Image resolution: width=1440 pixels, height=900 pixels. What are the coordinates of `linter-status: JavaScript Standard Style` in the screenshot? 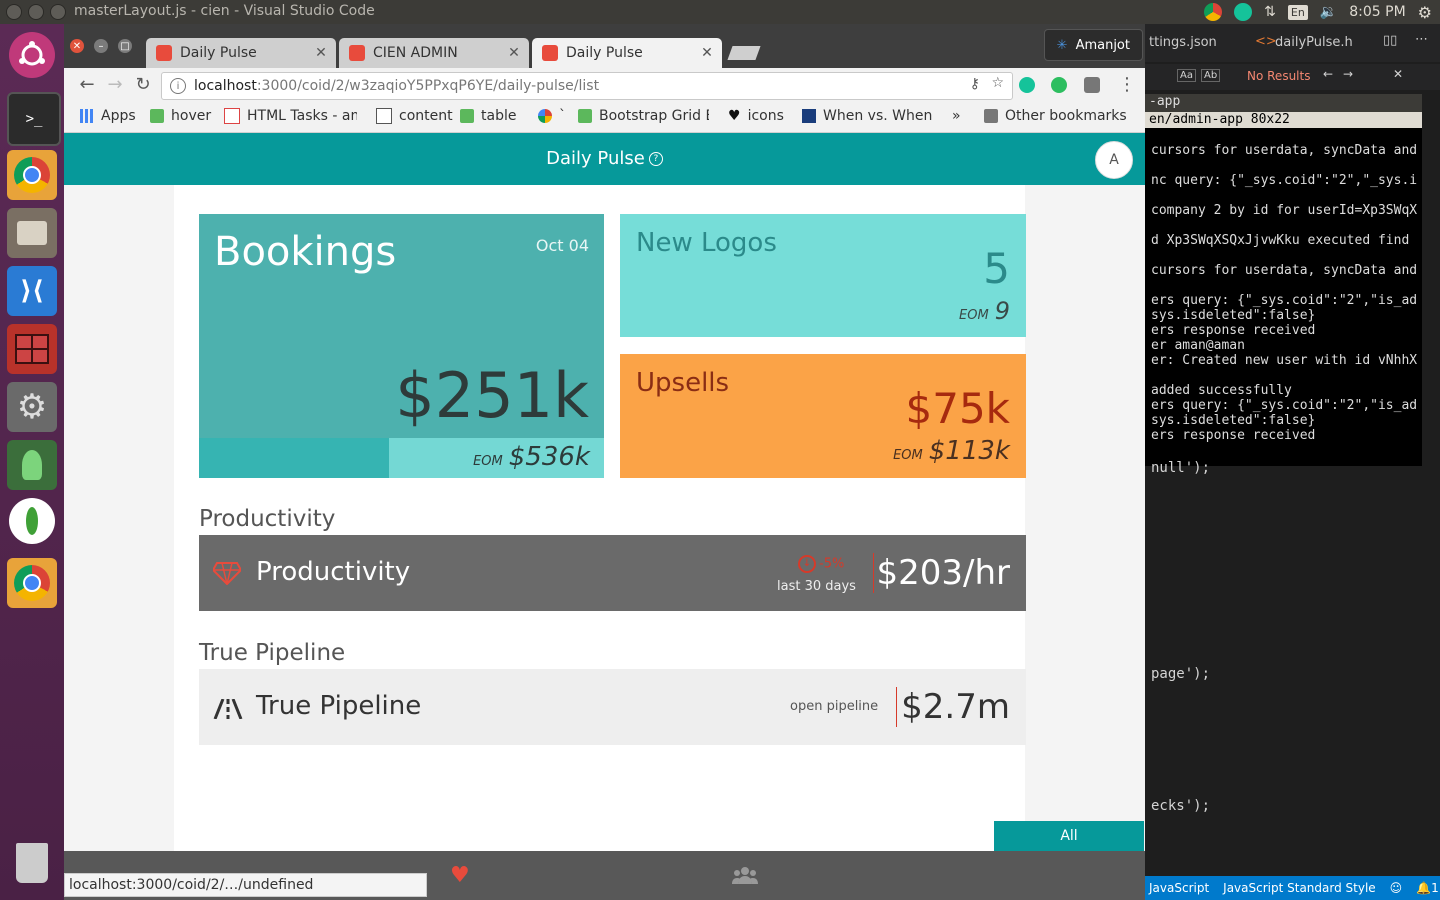 It's located at (1299, 888).